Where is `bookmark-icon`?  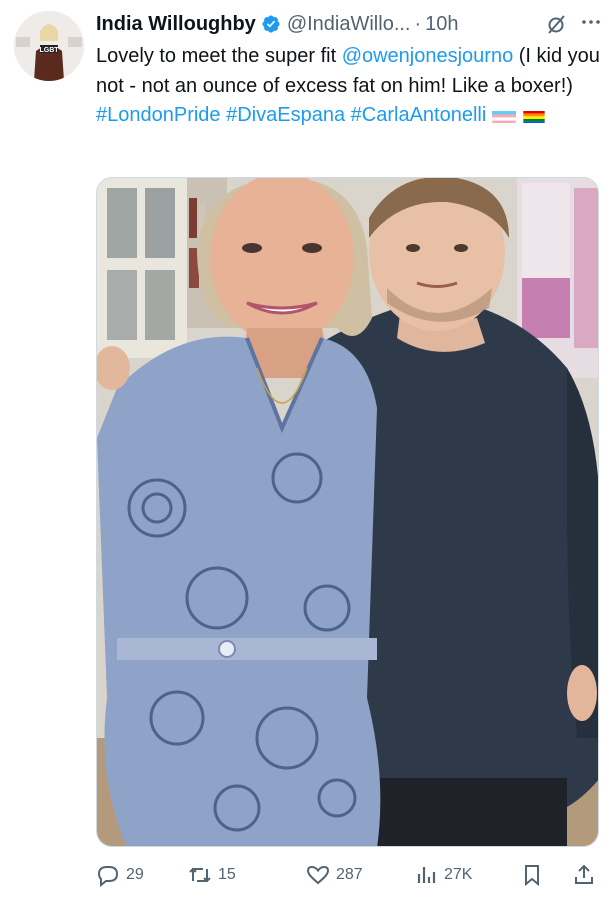 bookmark-icon is located at coordinates (532, 876).